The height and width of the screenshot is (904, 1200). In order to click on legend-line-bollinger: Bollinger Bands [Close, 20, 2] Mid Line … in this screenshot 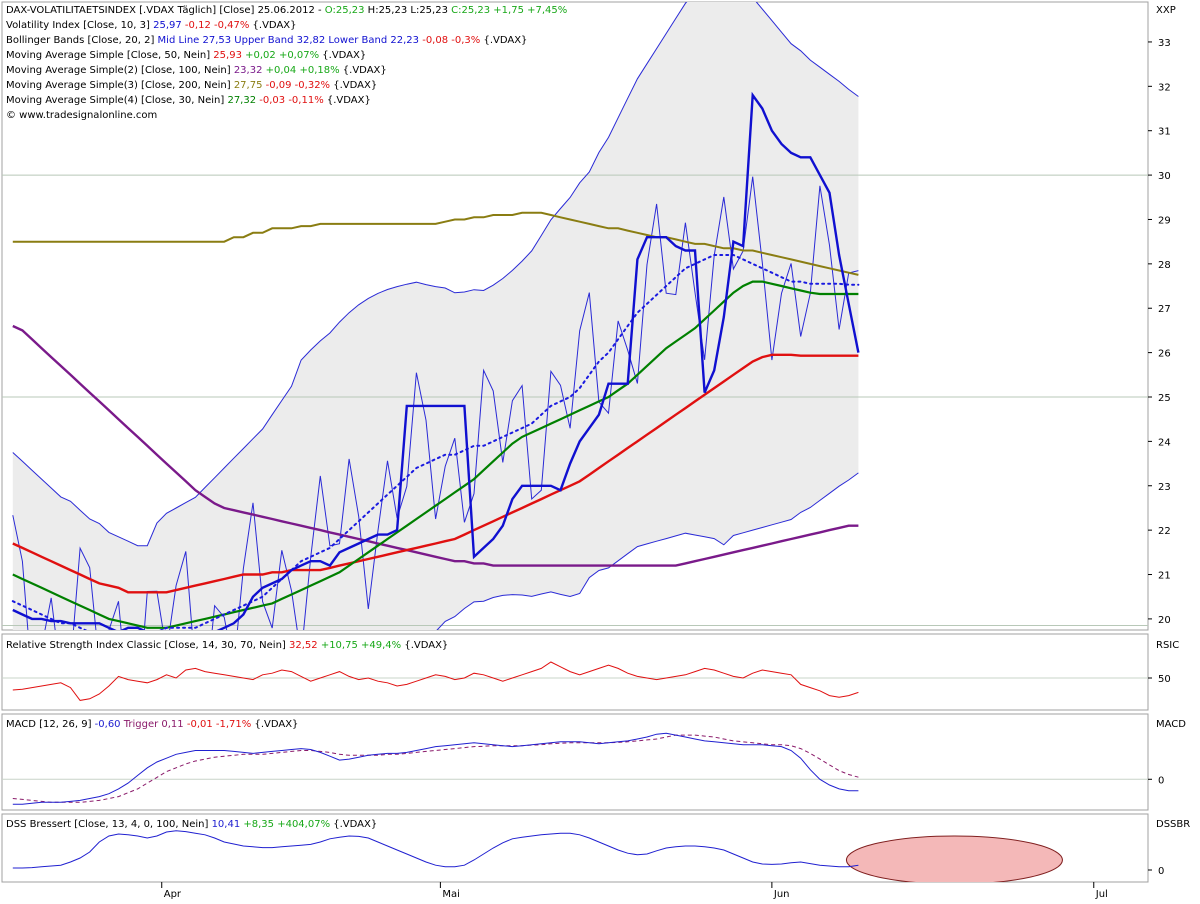, I will do `click(266, 40)`.